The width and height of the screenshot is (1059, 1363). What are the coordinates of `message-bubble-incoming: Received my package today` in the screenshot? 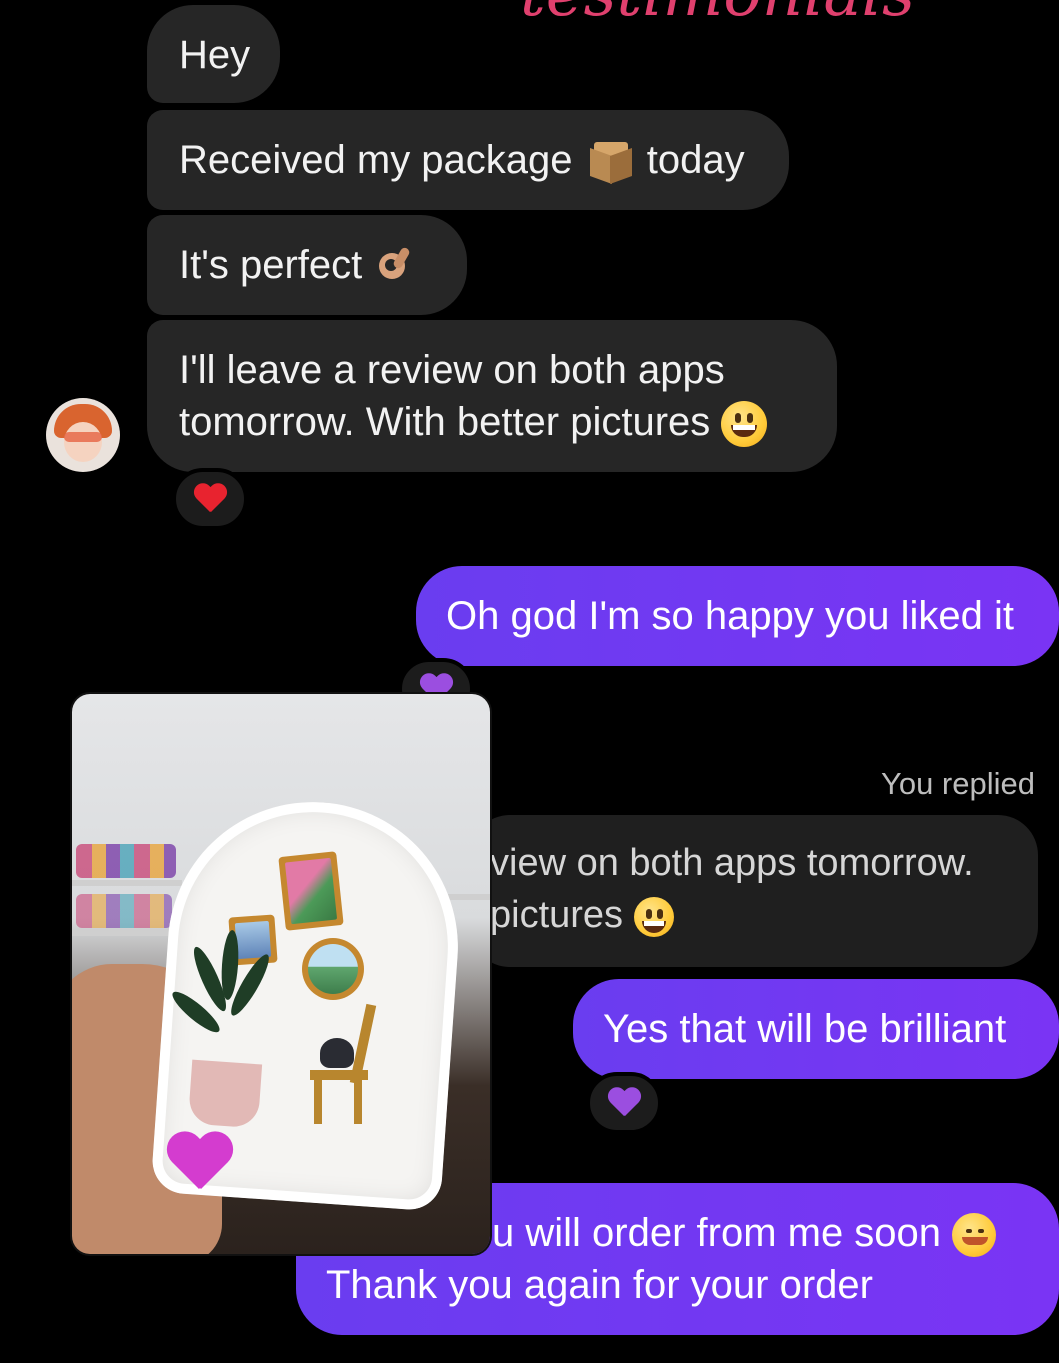 It's located at (468, 160).